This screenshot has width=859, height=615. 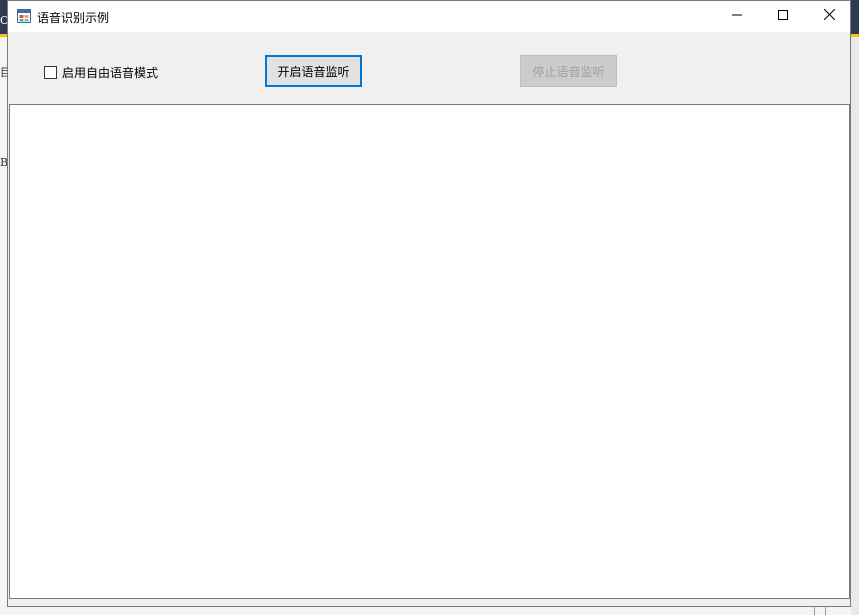 I want to click on maximize-icon, so click(x=783, y=16).